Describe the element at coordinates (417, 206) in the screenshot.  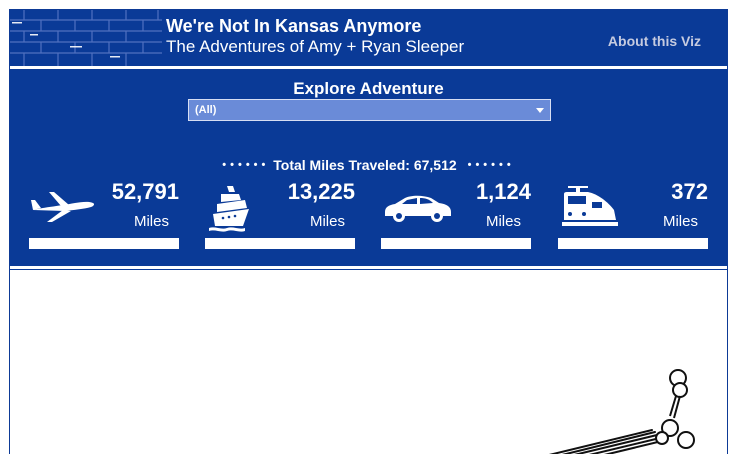
I see `car-icon` at that location.